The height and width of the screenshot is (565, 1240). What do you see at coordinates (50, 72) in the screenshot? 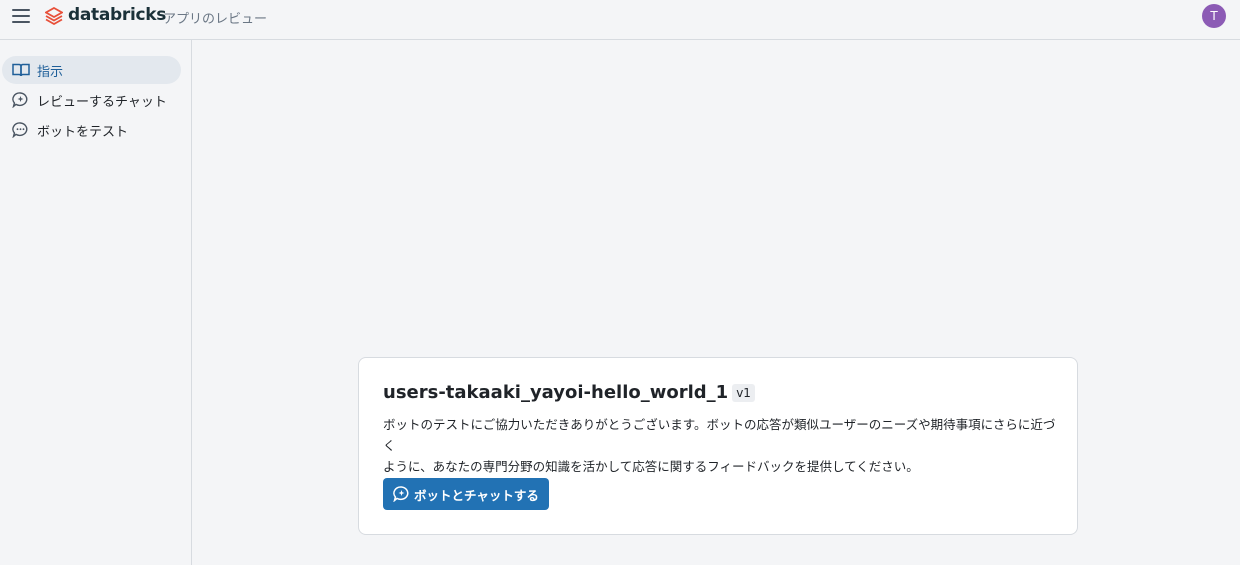
I see `sidebar-item-label: 指示` at bounding box center [50, 72].